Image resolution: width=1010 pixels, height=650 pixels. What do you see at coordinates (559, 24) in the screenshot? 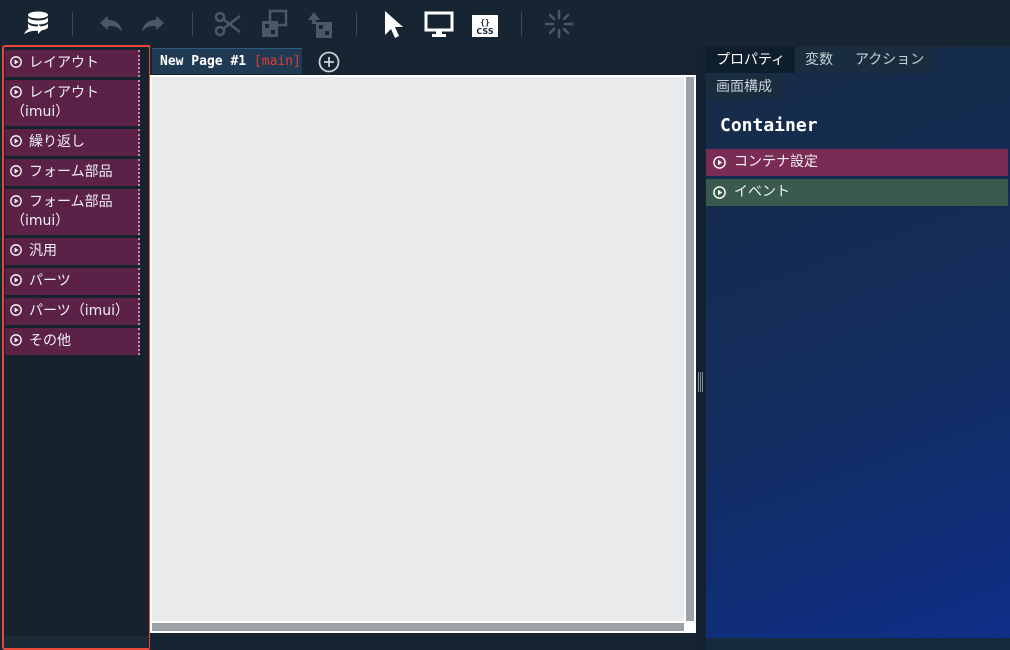
I see `loading-spinner-icon` at bounding box center [559, 24].